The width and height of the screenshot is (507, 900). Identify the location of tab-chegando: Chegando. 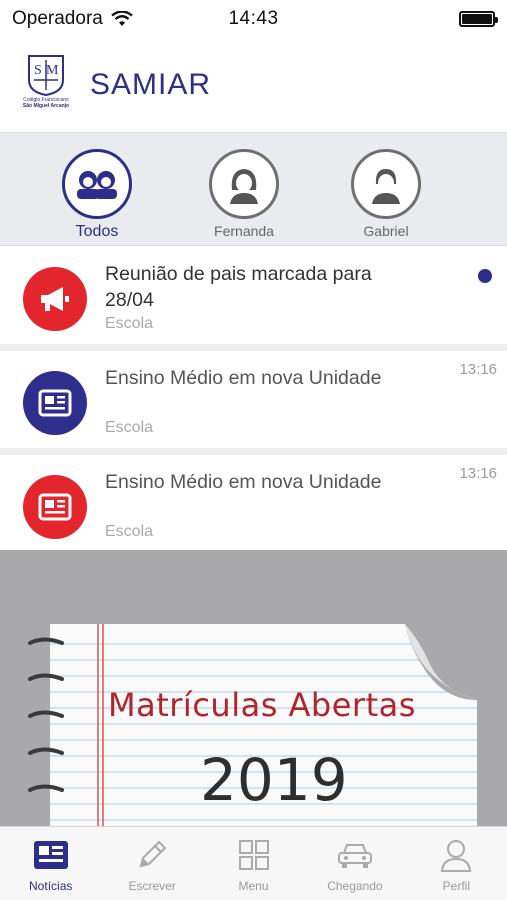
(354, 863).